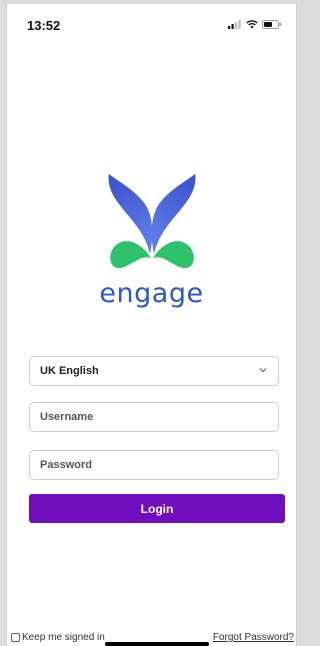 This screenshot has width=320, height=646. Describe the element at coordinates (66, 465) in the screenshot. I see `password-placeholder: Password` at that location.